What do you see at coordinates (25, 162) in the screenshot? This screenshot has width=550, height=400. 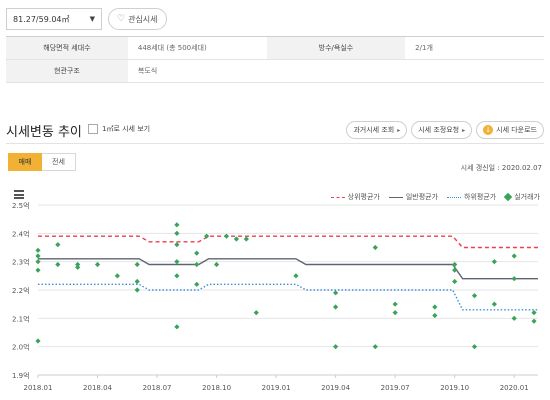 I see `tab-sale: 매매` at bounding box center [25, 162].